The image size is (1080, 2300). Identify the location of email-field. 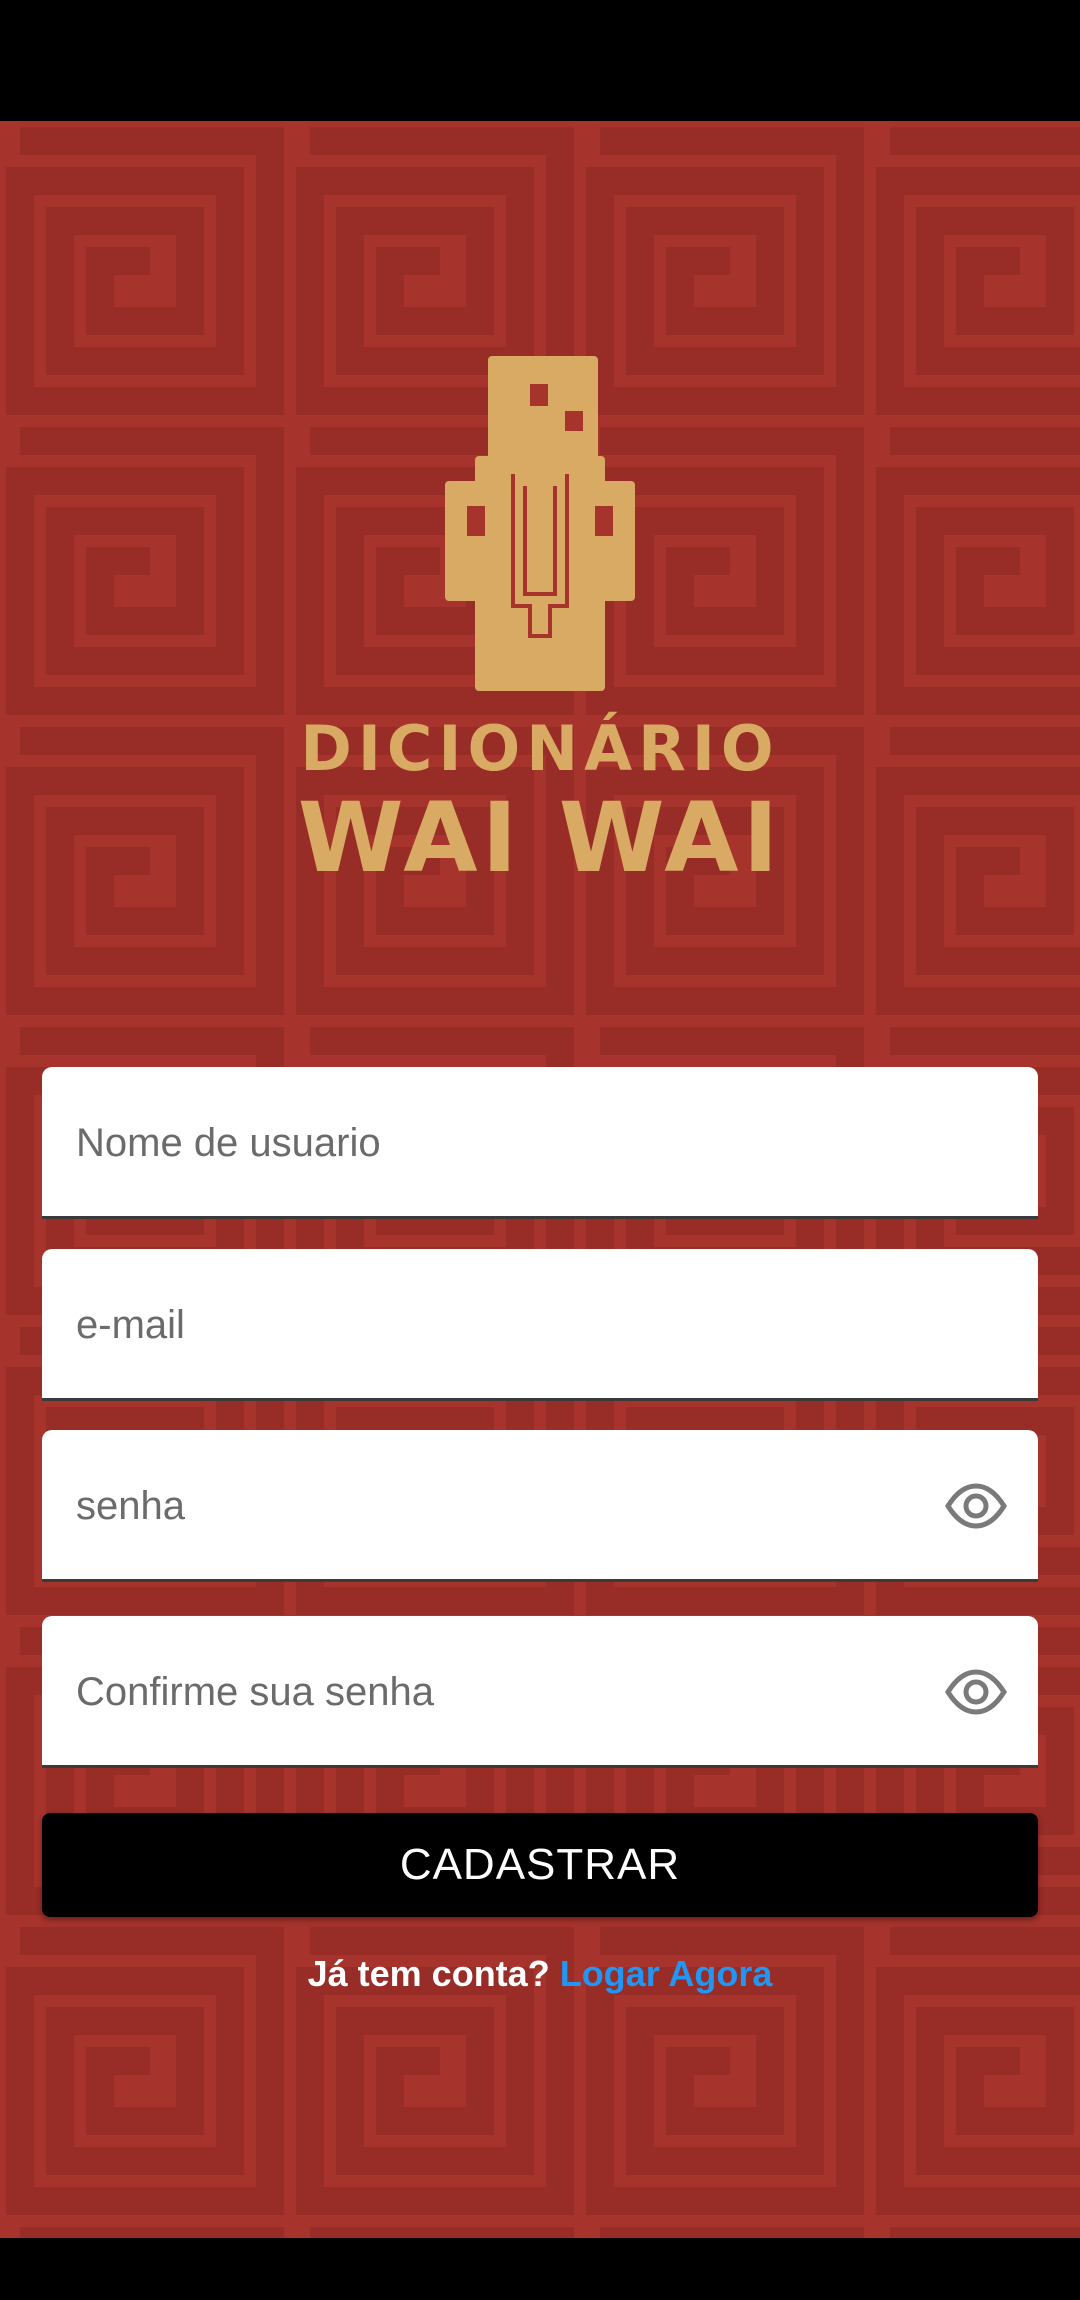
(540, 1325).